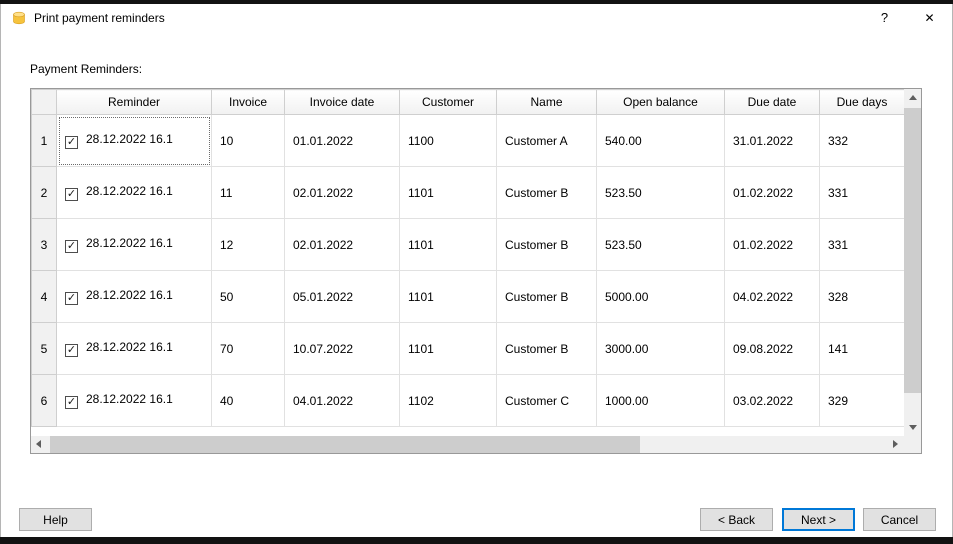 The width and height of the screenshot is (953, 544). Describe the element at coordinates (736, 519) in the screenshot. I see `back-button: < Back` at that location.